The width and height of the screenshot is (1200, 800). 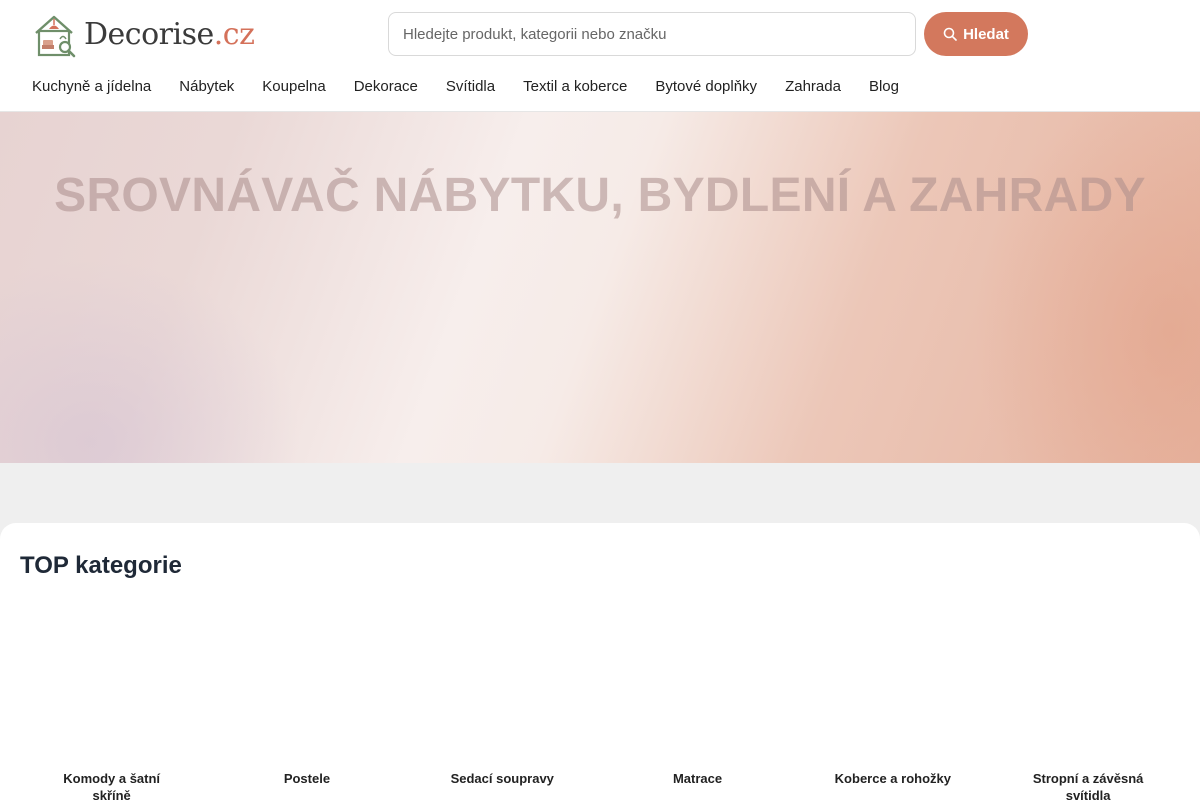 I want to click on search-button-label: Hledat, so click(x=986, y=34).